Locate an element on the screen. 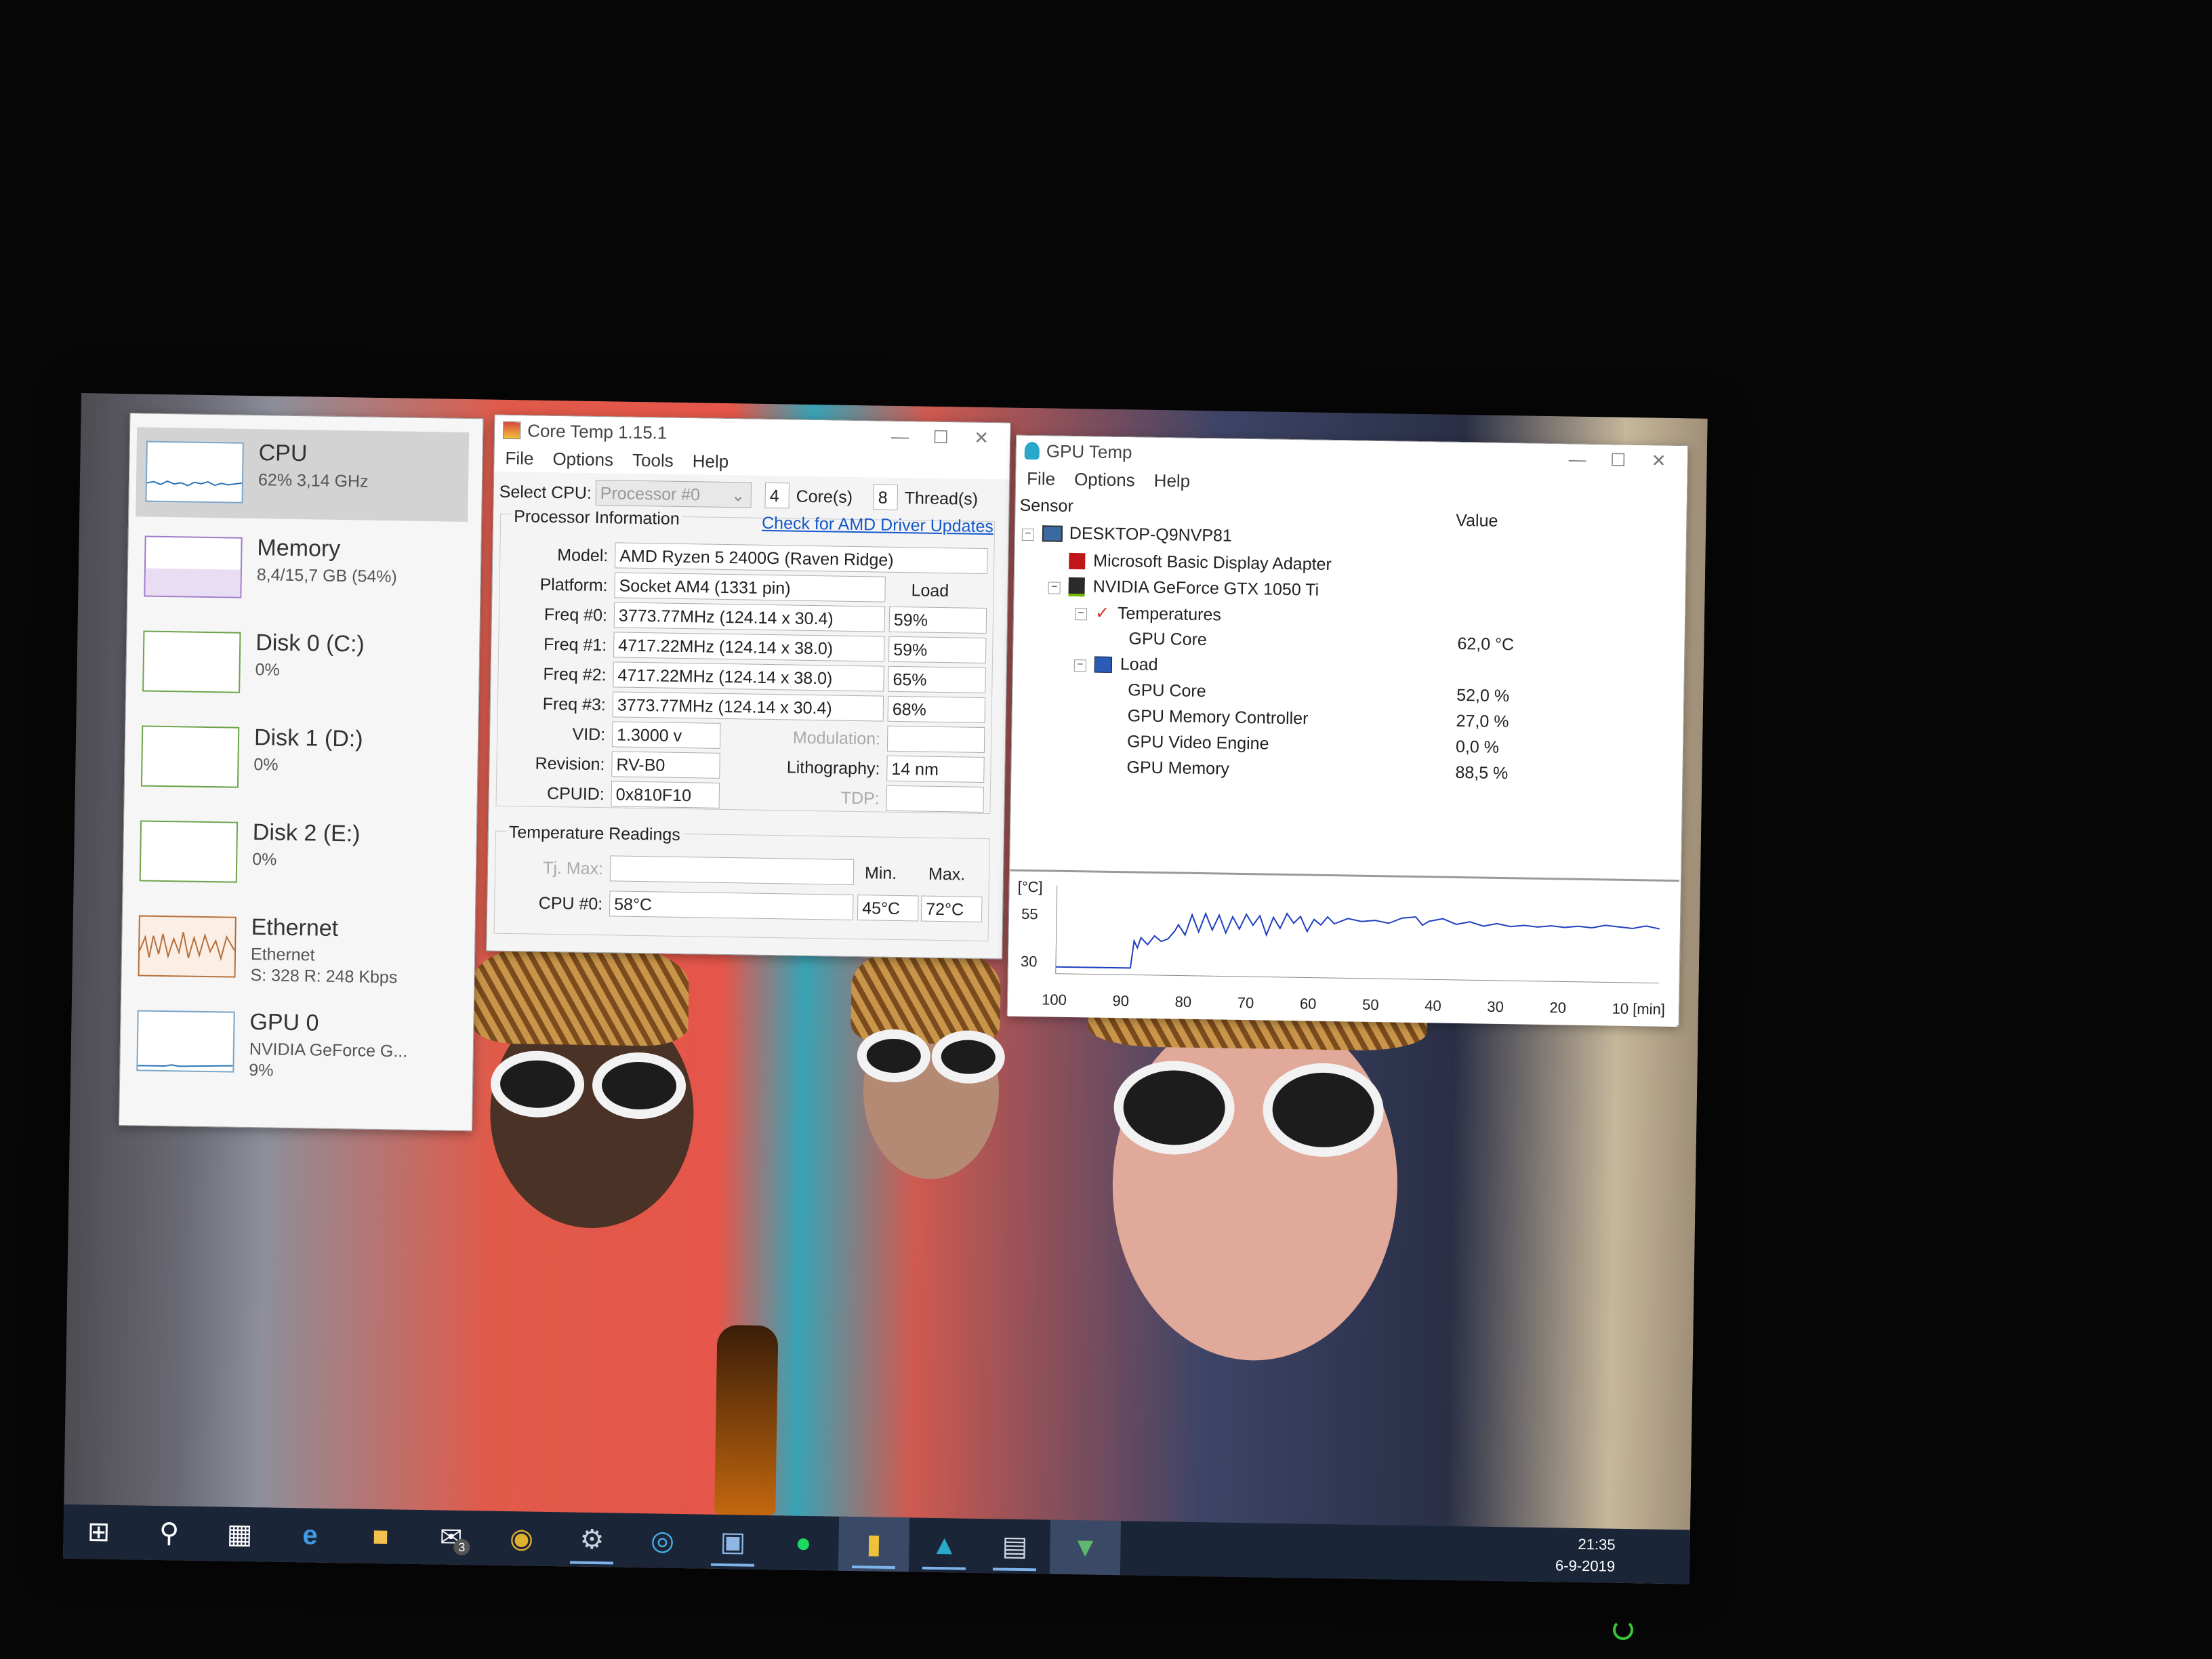 The height and width of the screenshot is (1659, 2212). processor-select: Processor #0 ⌄ is located at coordinates (673, 493).